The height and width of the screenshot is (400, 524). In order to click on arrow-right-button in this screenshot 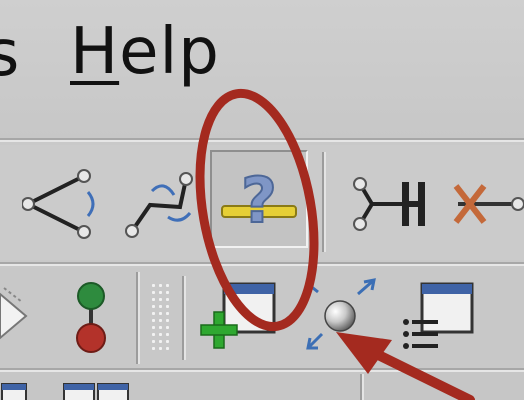, I will do `click(17, 317)`.